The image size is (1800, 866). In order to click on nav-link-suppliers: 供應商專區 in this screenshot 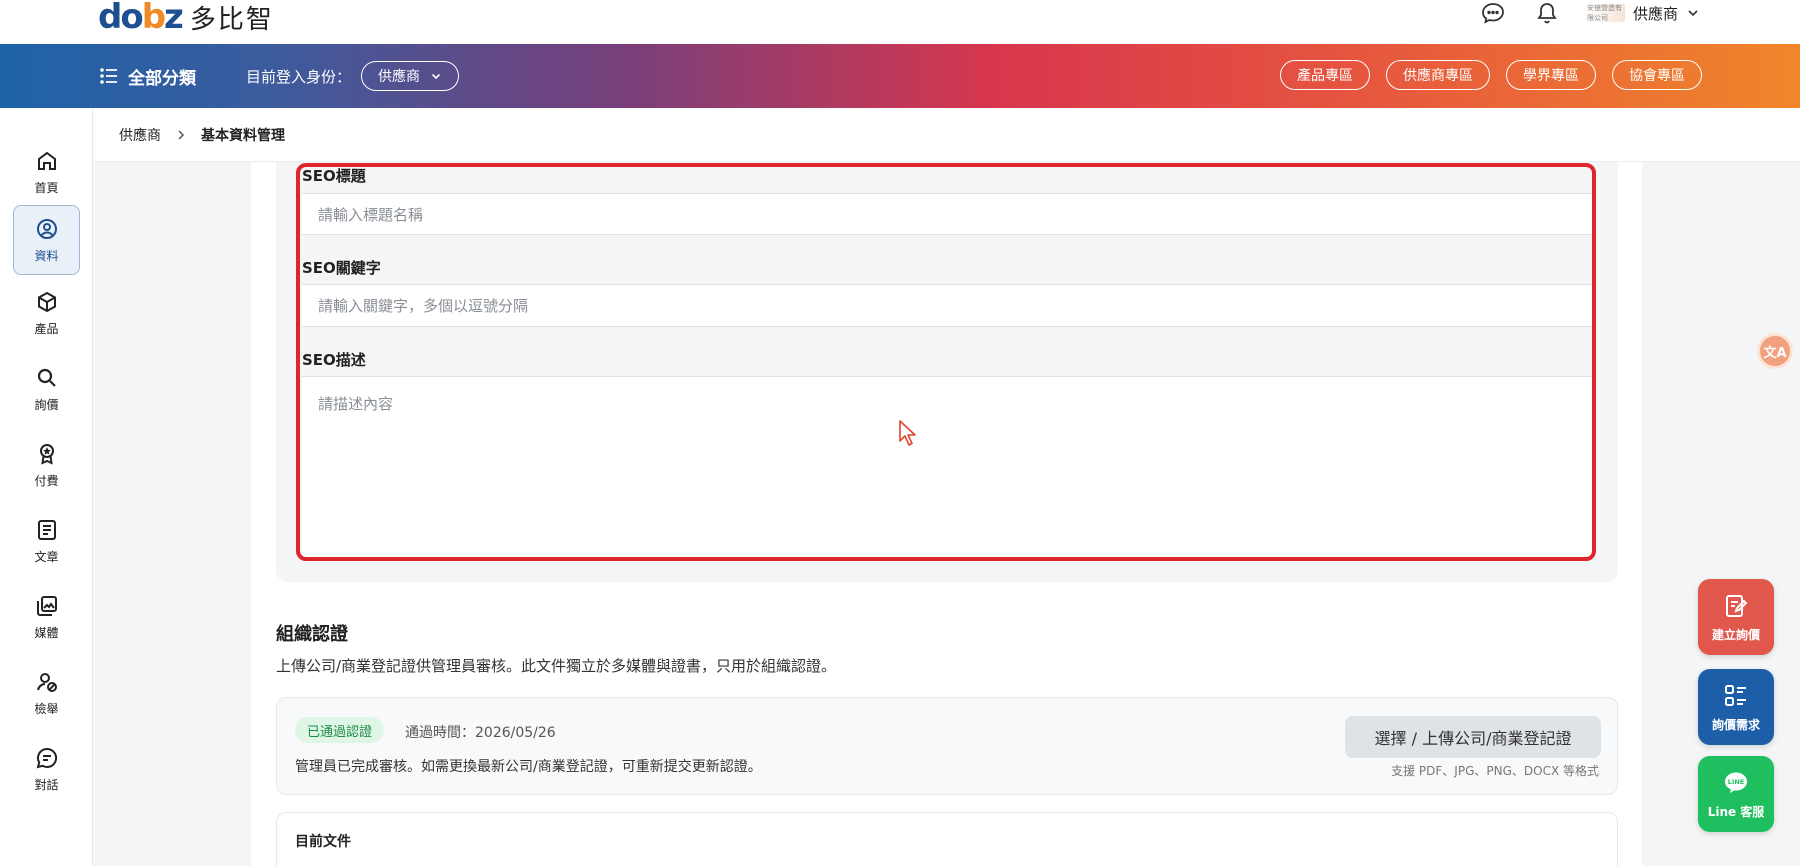, I will do `click(1438, 75)`.